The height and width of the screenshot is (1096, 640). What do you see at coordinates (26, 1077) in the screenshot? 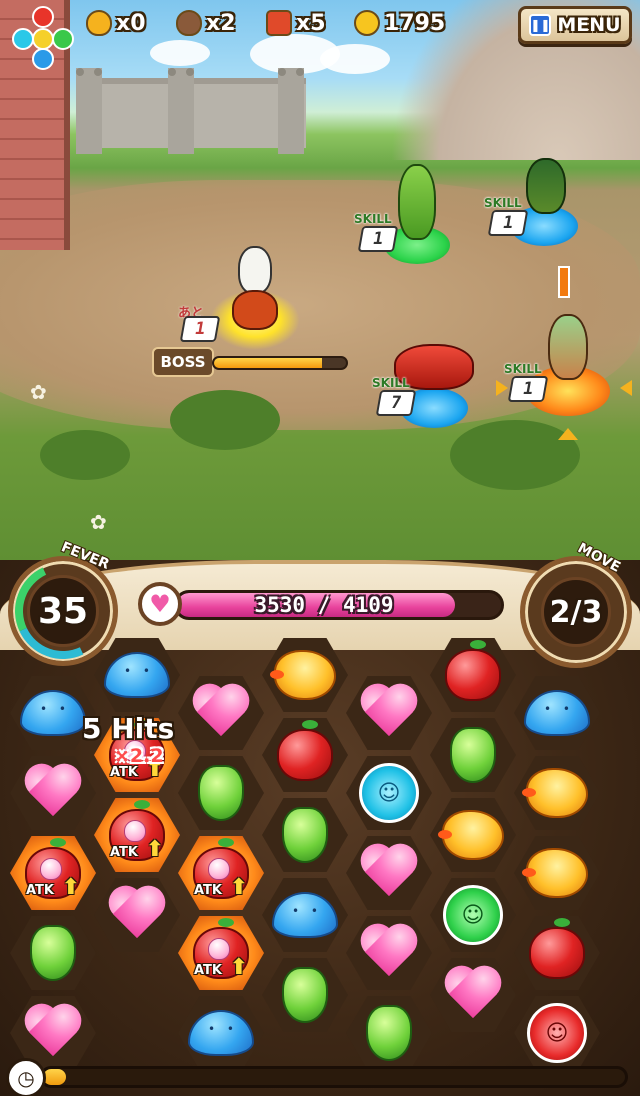
I see `clock-icon: ◷` at bounding box center [26, 1077].